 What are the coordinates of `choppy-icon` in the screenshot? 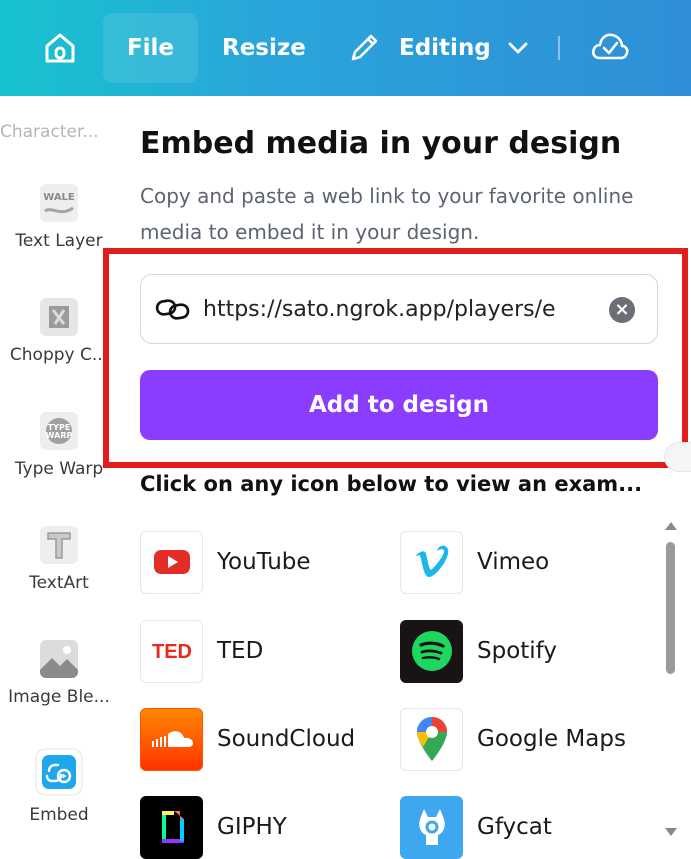 It's located at (59, 317).